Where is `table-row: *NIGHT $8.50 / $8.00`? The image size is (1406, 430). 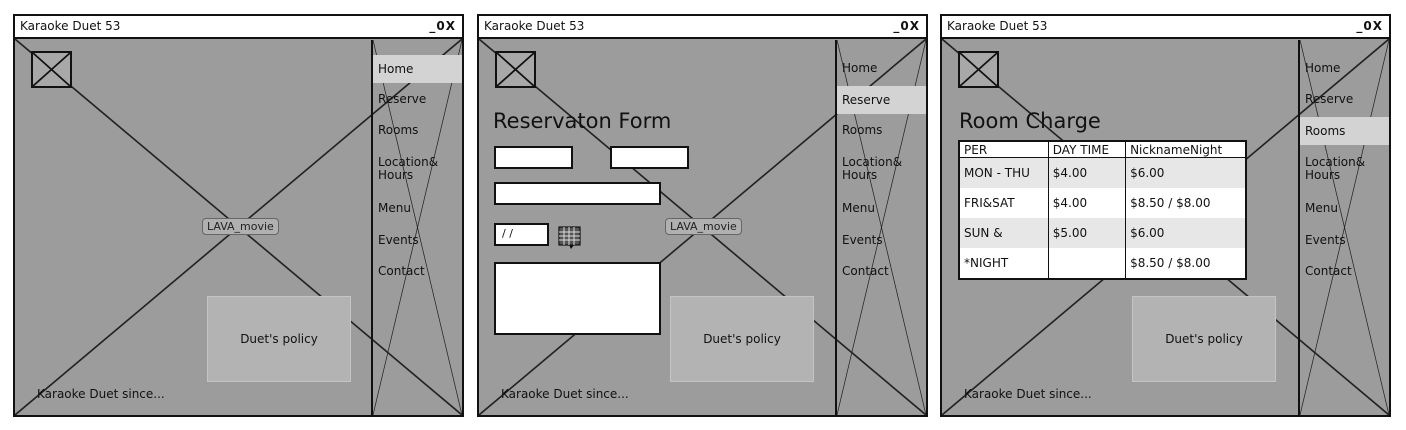 table-row: *NIGHT $8.50 / $8.00 is located at coordinates (1103, 263).